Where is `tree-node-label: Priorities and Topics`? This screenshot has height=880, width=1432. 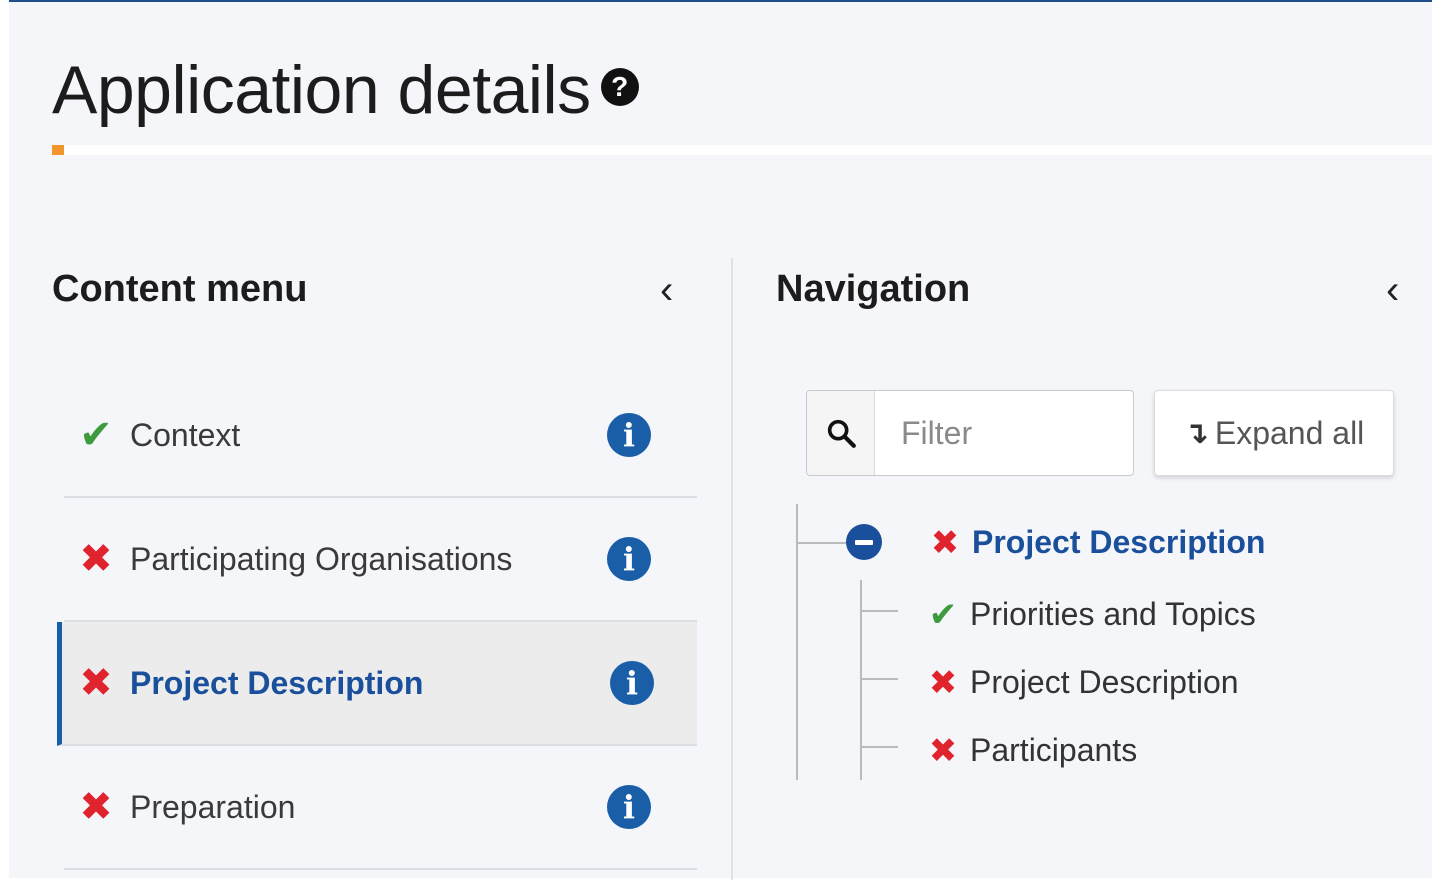 tree-node-label: Priorities and Topics is located at coordinates (1113, 614).